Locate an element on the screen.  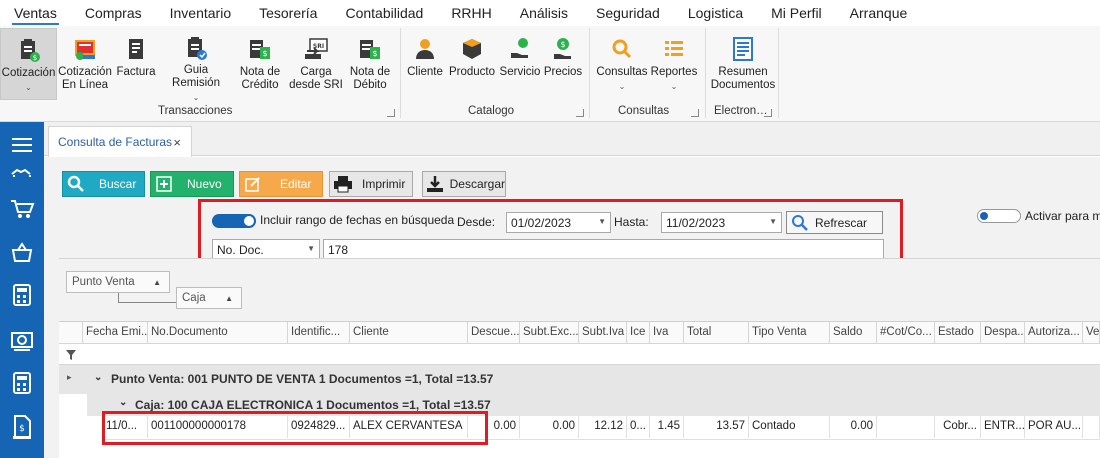
factura-button: Factura is located at coordinates (136, 64).